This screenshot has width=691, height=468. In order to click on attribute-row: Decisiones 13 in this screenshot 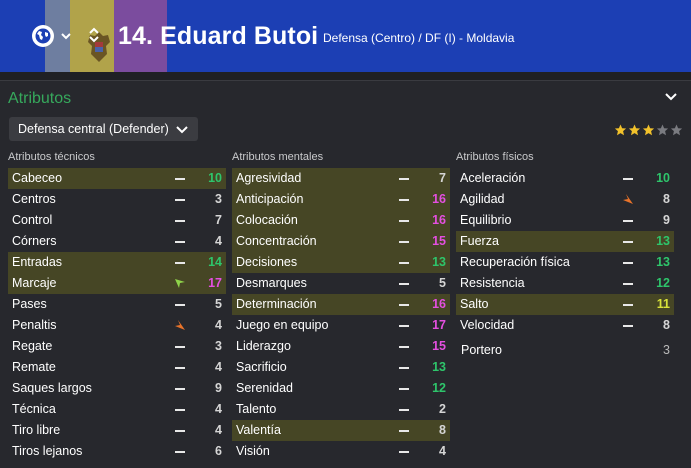, I will do `click(341, 262)`.